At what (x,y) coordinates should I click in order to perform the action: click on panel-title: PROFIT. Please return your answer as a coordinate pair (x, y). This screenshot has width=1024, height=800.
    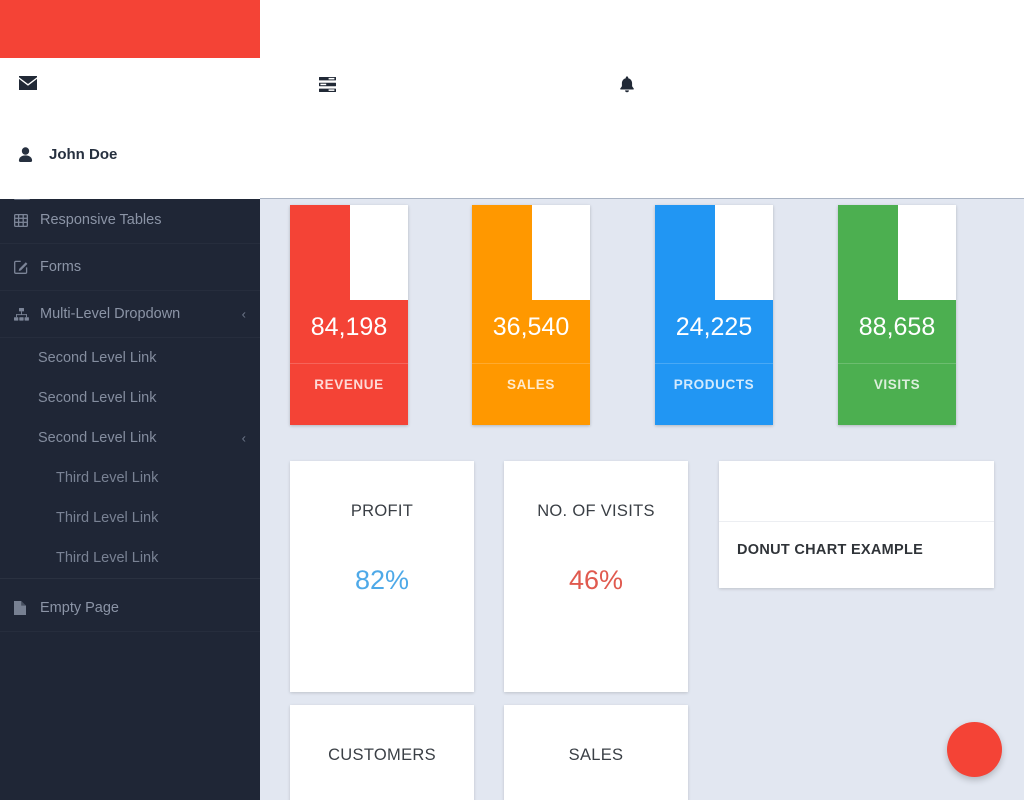
    Looking at the image, I should click on (382, 511).